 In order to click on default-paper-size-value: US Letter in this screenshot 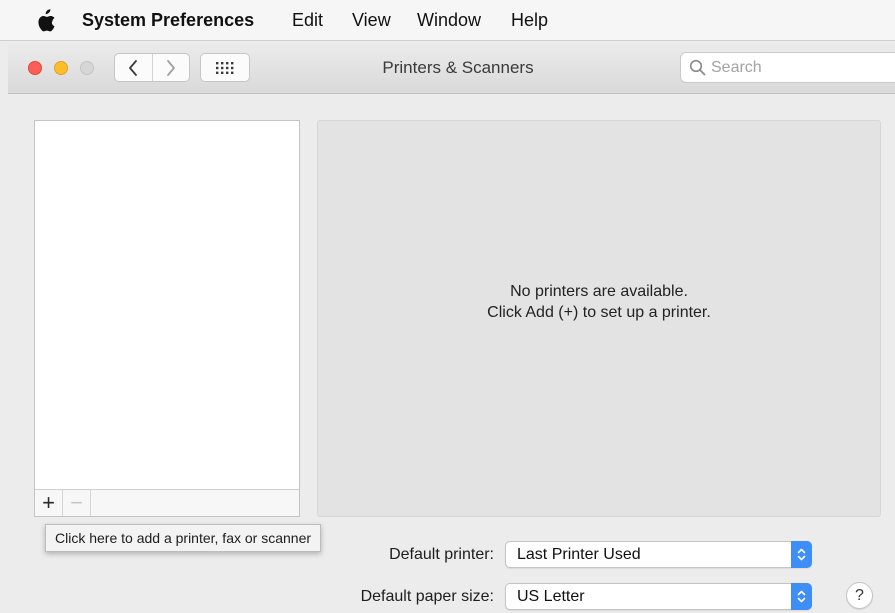, I will do `click(551, 596)`.